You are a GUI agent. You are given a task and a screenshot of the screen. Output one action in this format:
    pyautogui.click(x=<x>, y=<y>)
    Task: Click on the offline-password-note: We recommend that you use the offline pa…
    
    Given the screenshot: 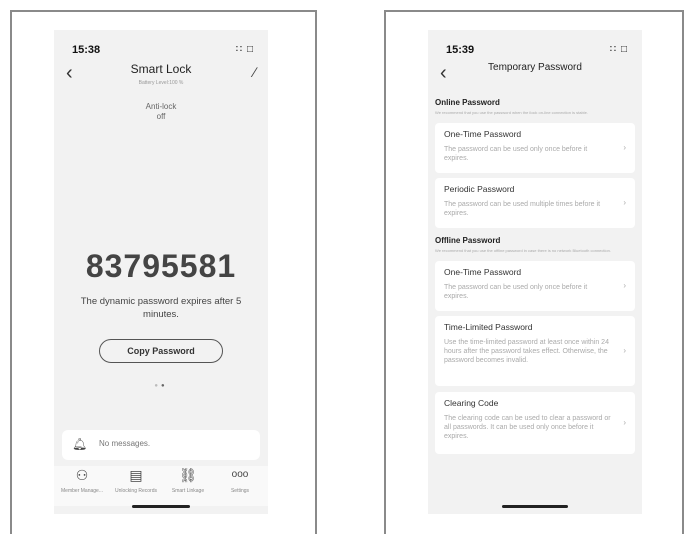 What is the action you would take?
    pyautogui.click(x=523, y=250)
    